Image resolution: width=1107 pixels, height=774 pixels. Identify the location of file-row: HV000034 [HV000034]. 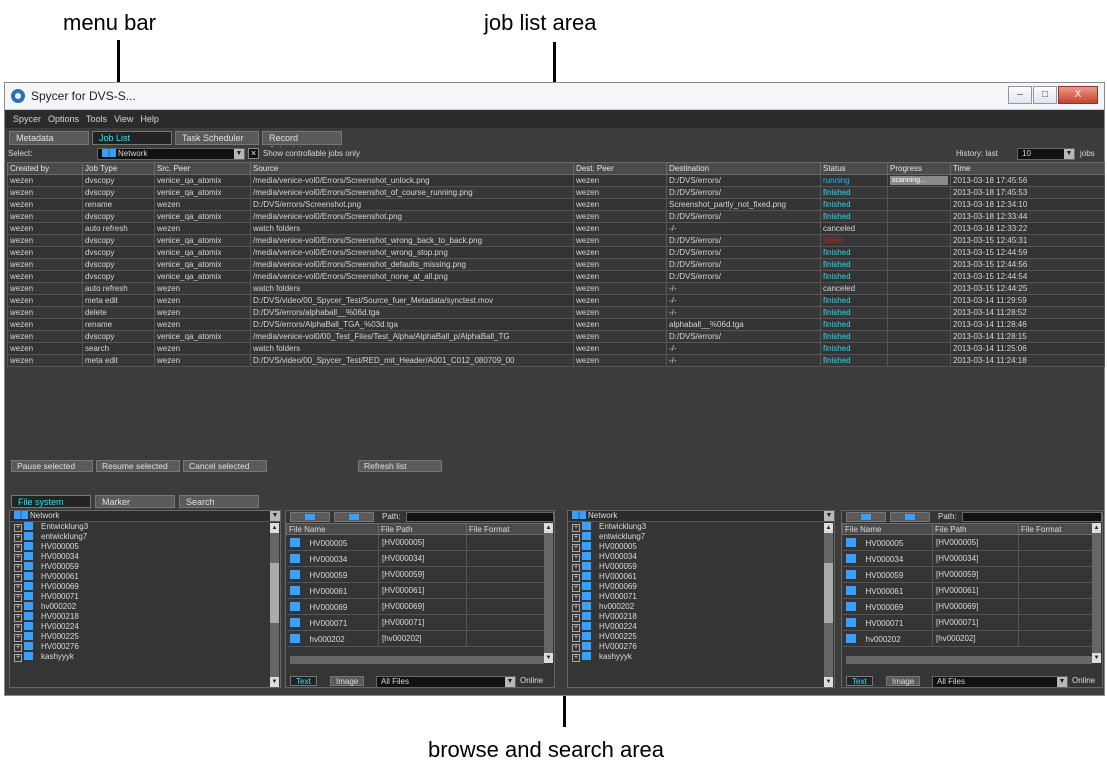
(415, 558).